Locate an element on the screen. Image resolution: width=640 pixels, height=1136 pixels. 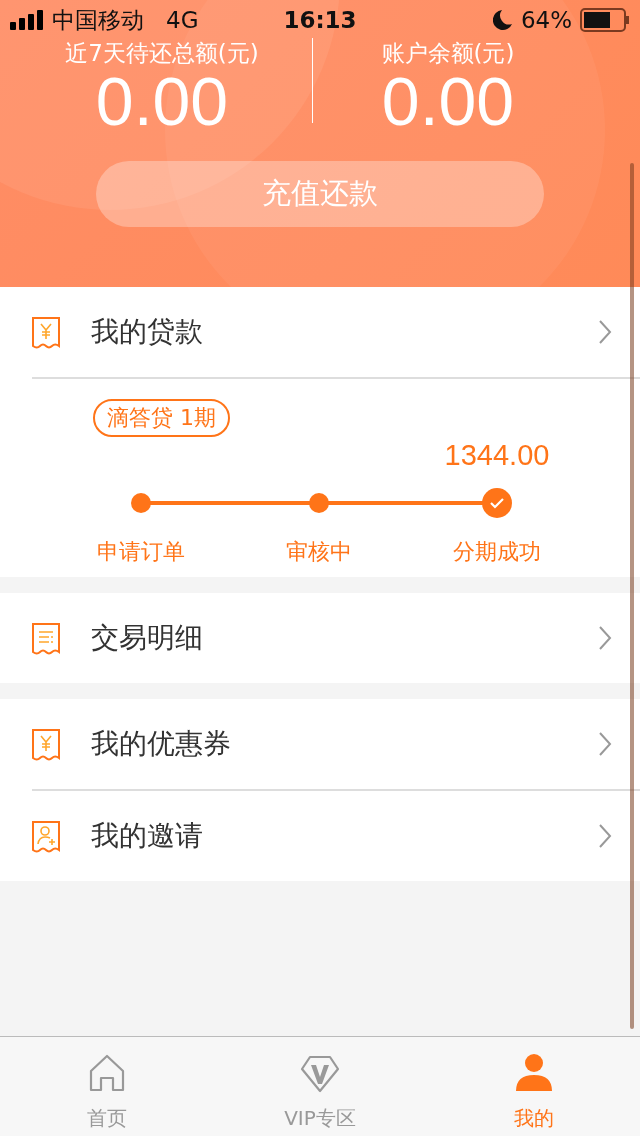
clock: 16:13 is located at coordinates (320, 20).